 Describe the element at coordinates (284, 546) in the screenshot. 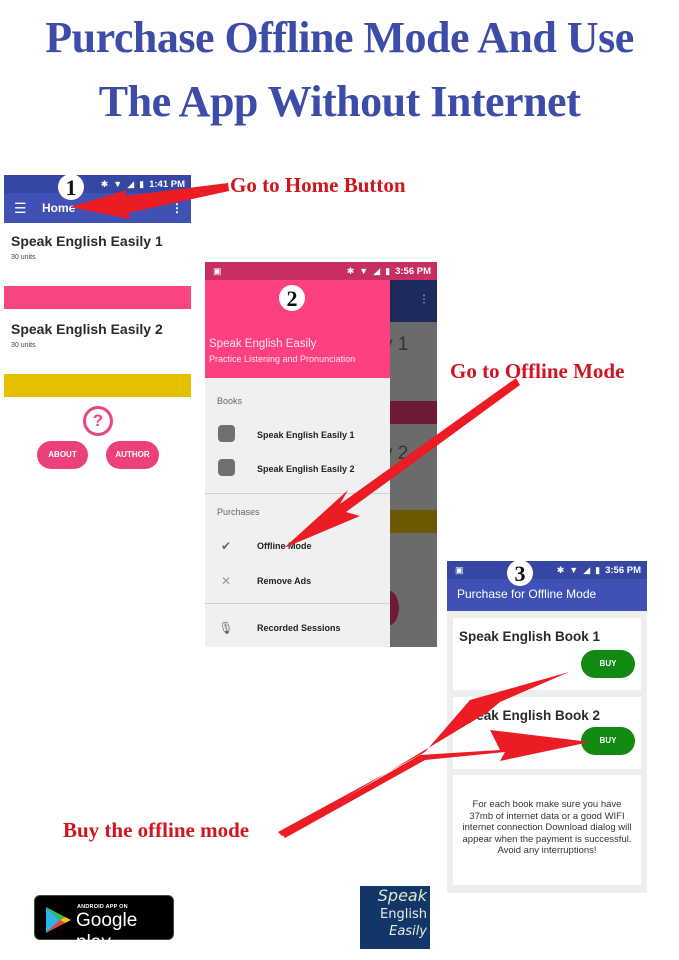

I see `drawer-item-label: Offline Mode` at that location.